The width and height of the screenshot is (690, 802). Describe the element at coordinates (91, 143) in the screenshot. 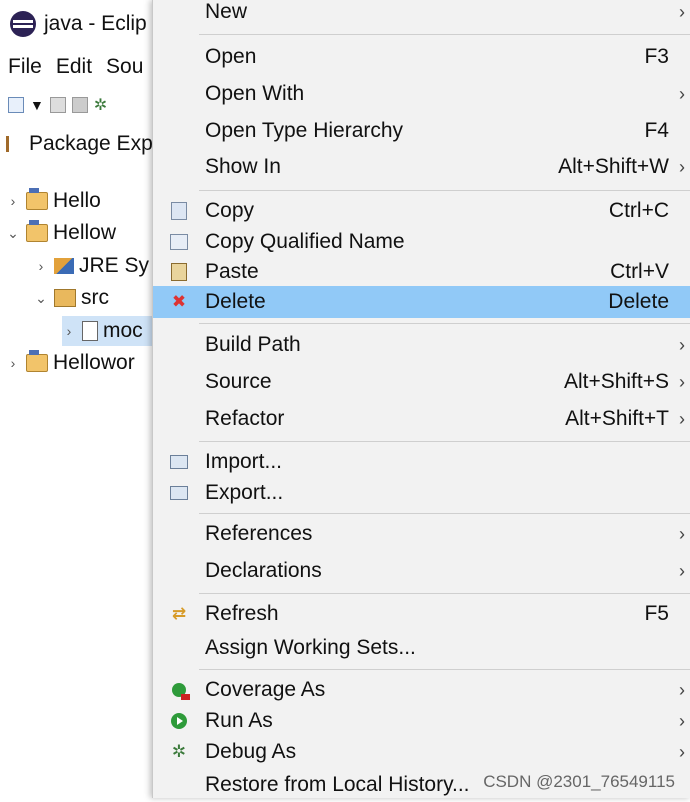

I see `package-explorer-label: Package Exp` at that location.